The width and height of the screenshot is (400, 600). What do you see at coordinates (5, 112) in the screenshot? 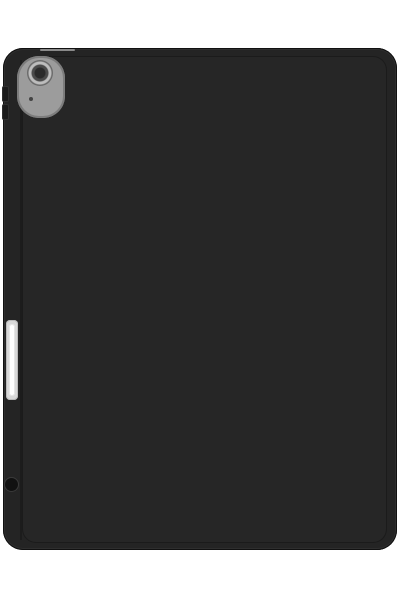
I see `volume-down-button` at bounding box center [5, 112].